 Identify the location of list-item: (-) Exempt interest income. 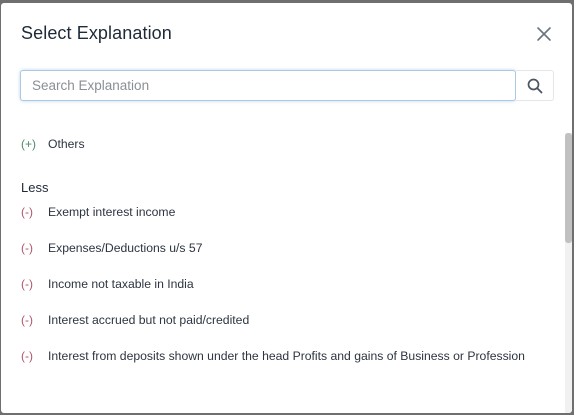
(98, 212).